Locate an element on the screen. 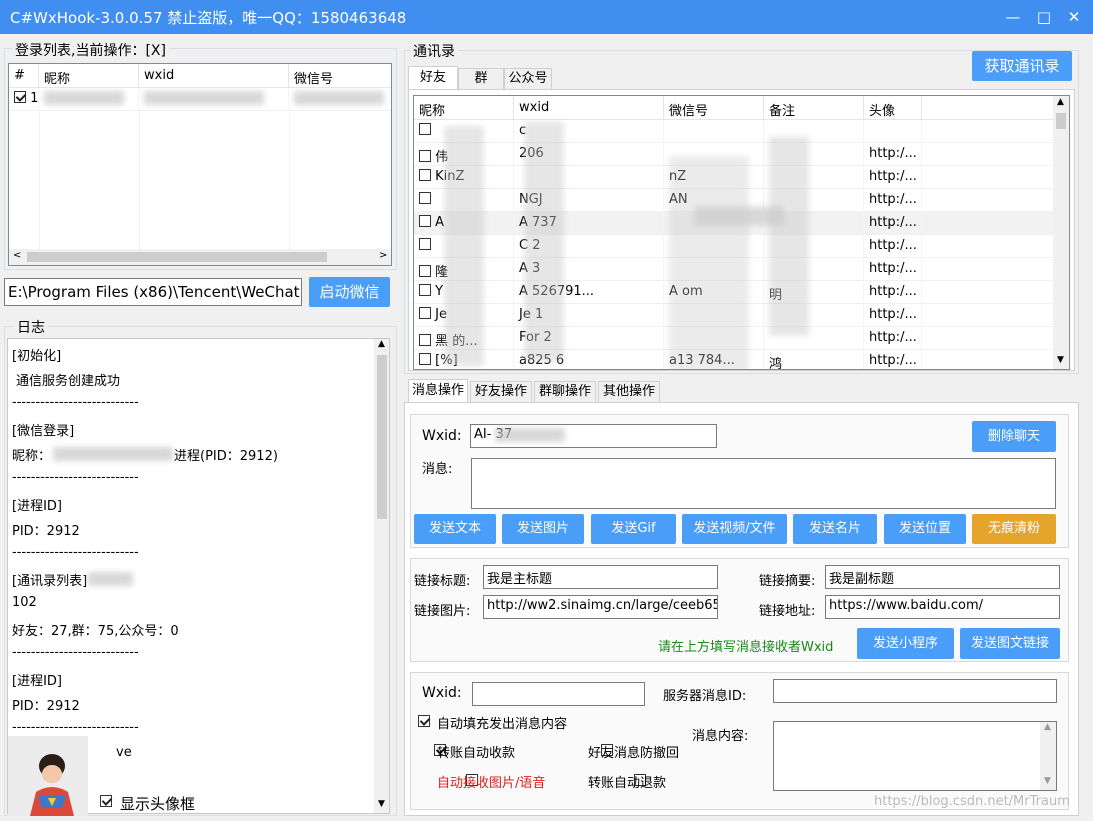 Image resolution: width=1093 pixels, height=821 pixels. link-title-input: 我是主标题 is located at coordinates (600, 577).